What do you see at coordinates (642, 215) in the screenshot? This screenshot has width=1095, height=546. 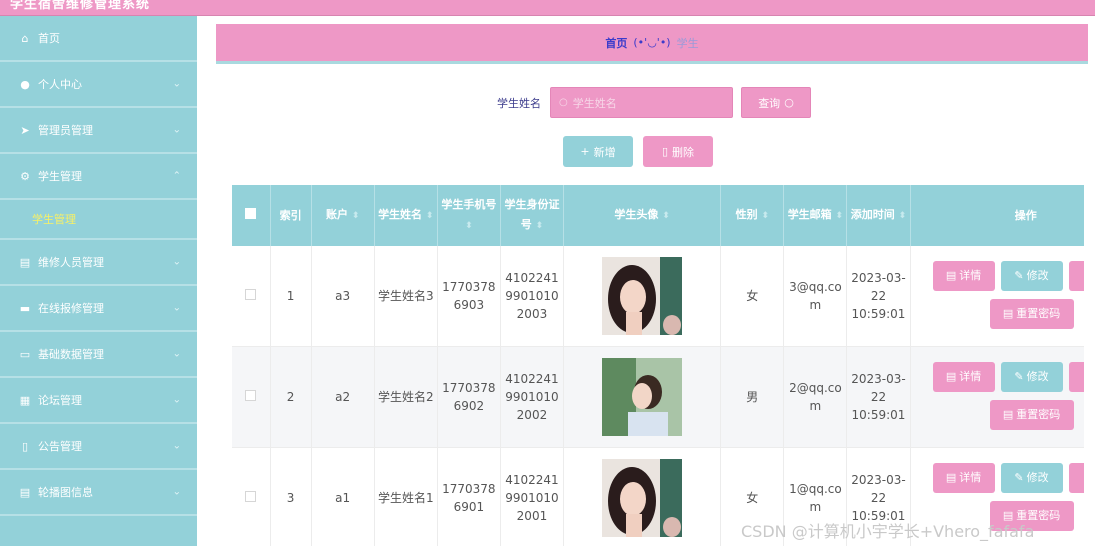 I see `col-header-avatar: 学生头像 ⬍` at bounding box center [642, 215].